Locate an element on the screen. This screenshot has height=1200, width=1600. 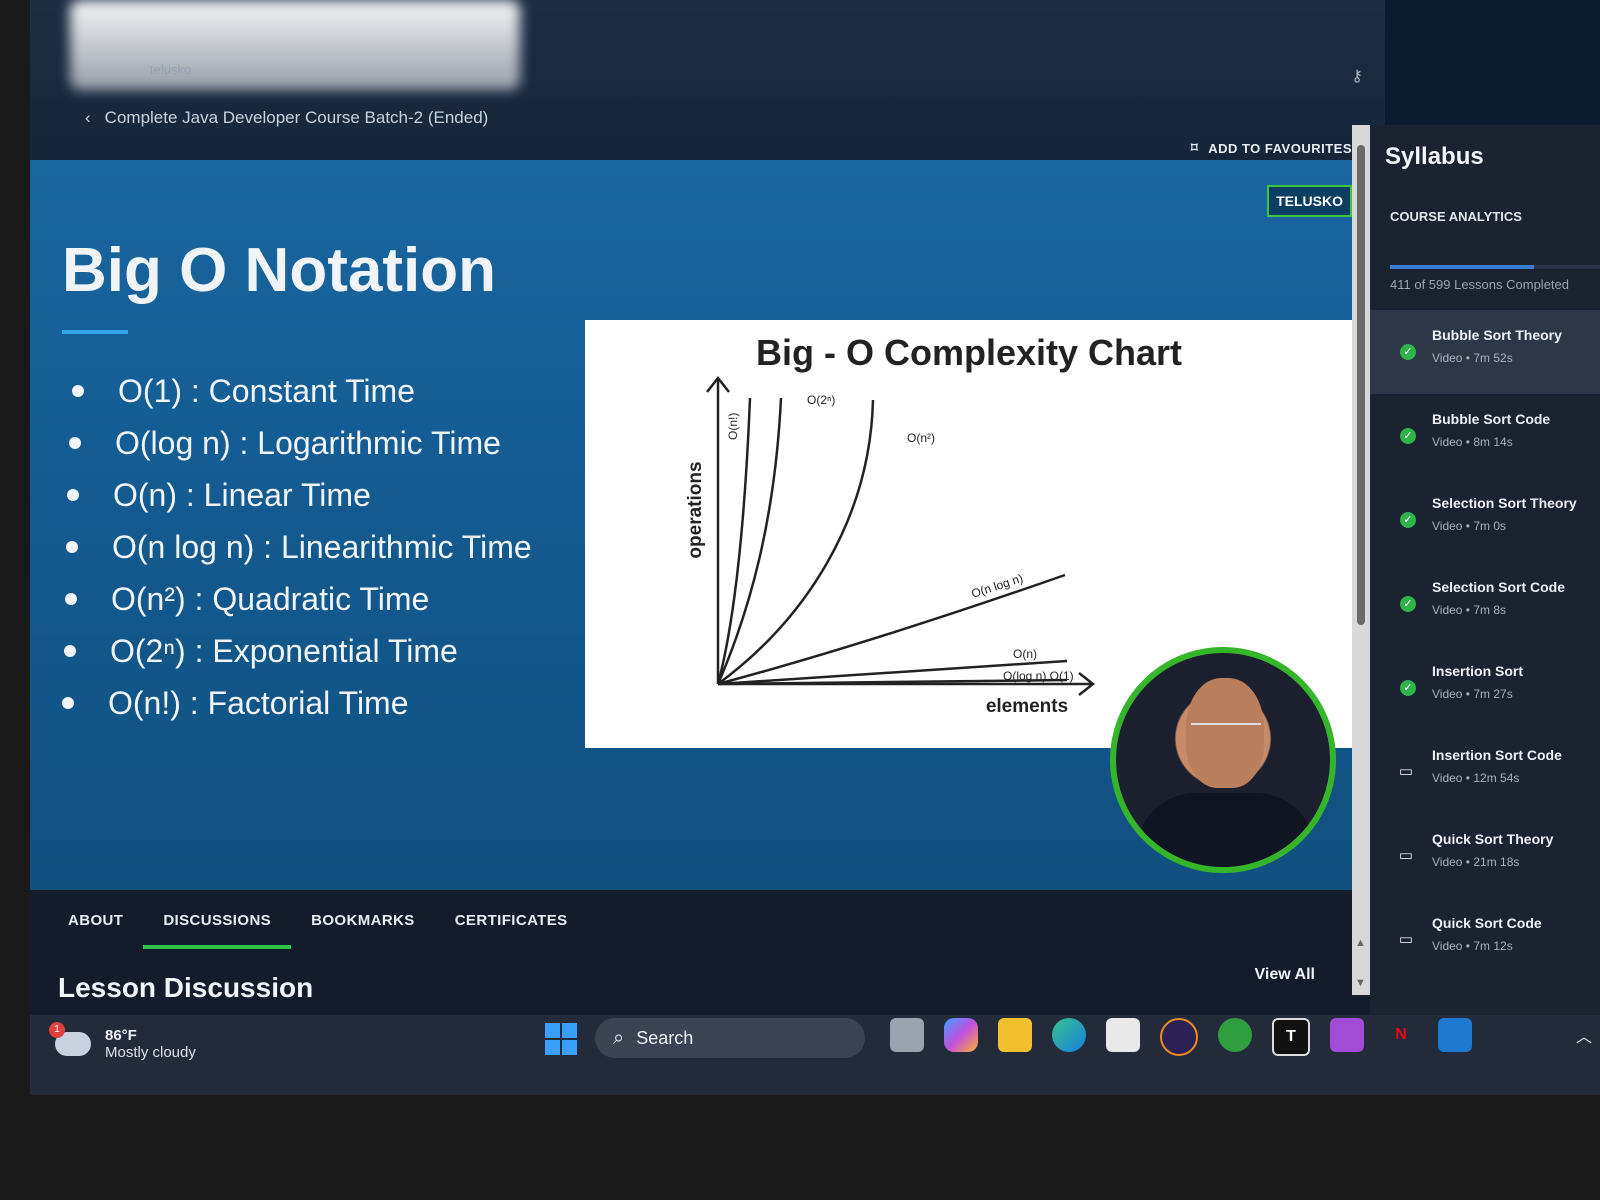
lesson-item: ✓ Bubble Sort Code Video • 8m 14s is located at coordinates (1485, 436).